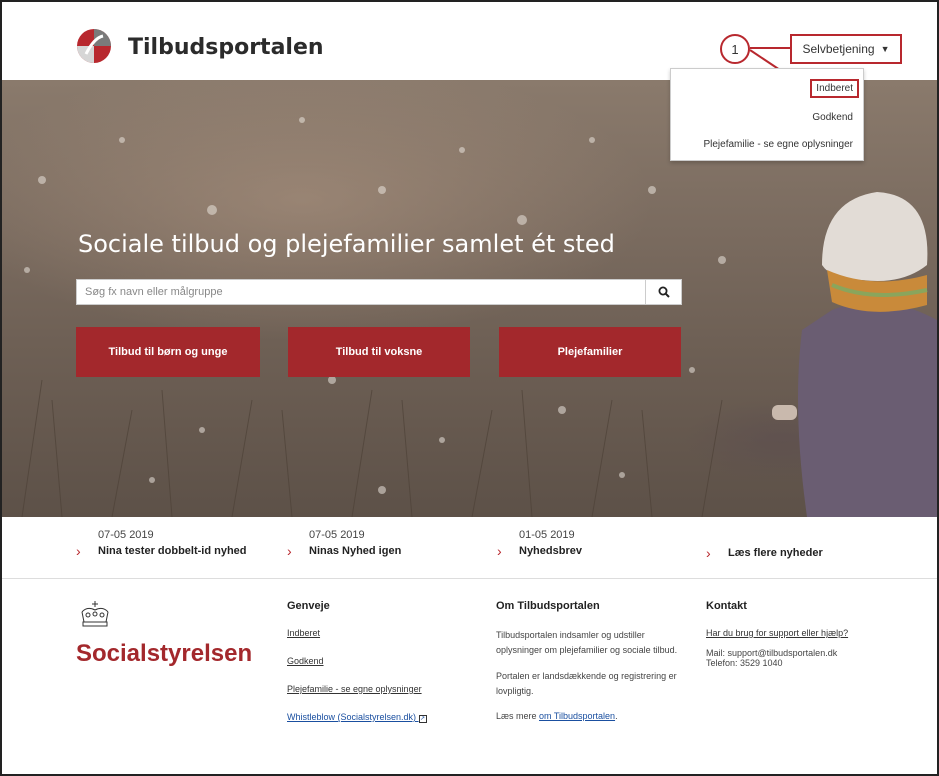 The image size is (939, 776). What do you see at coordinates (95, 614) in the screenshot?
I see `crown-icon` at bounding box center [95, 614].